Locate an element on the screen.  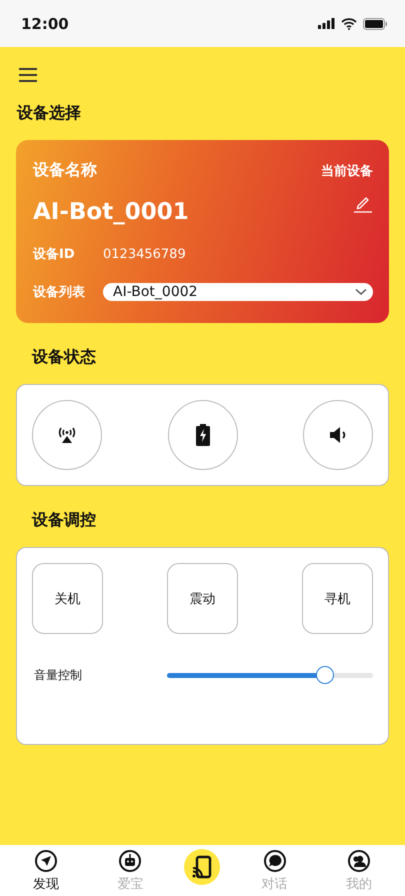
current-device-label: 当前设备 is located at coordinates (347, 171).